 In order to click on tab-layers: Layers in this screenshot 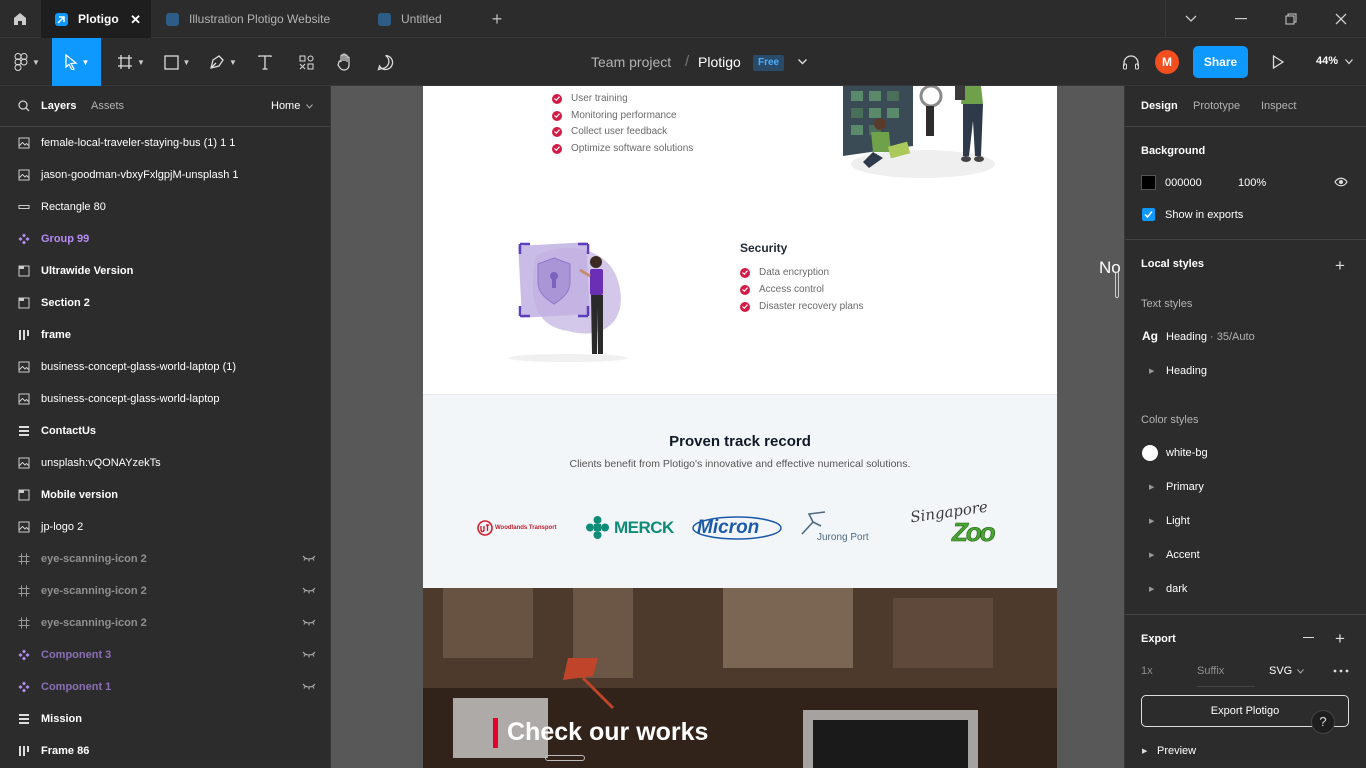, I will do `click(58, 106)`.